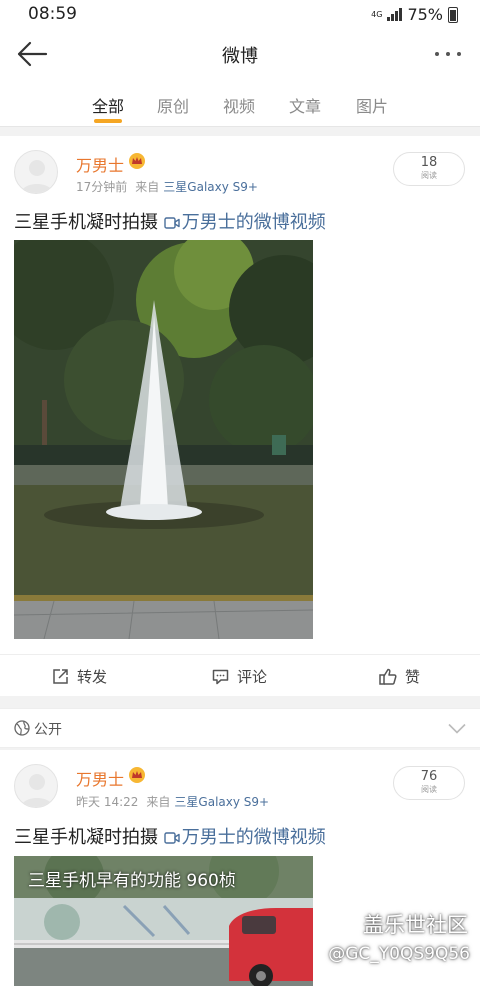 Image resolution: width=480 pixels, height=986 pixels. What do you see at coordinates (457, 728) in the screenshot?
I see `chevron-down-icon` at bounding box center [457, 728].